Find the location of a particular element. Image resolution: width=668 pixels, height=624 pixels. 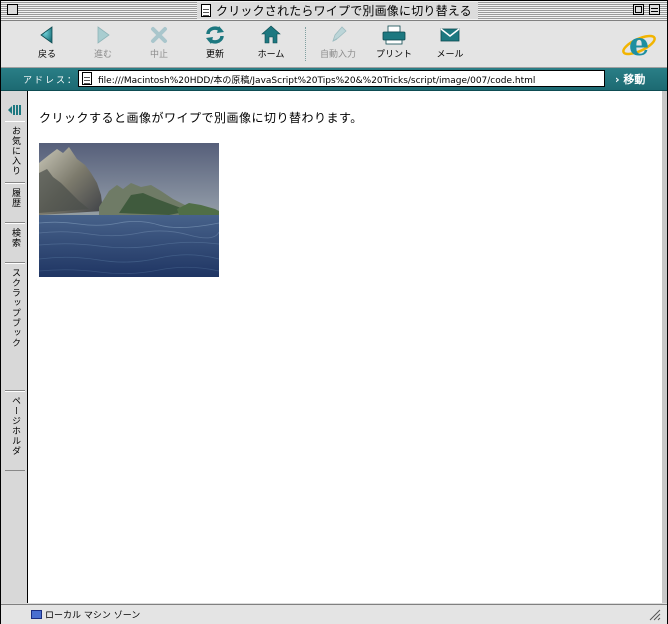

go-button-label: 移動 is located at coordinates (634, 79).